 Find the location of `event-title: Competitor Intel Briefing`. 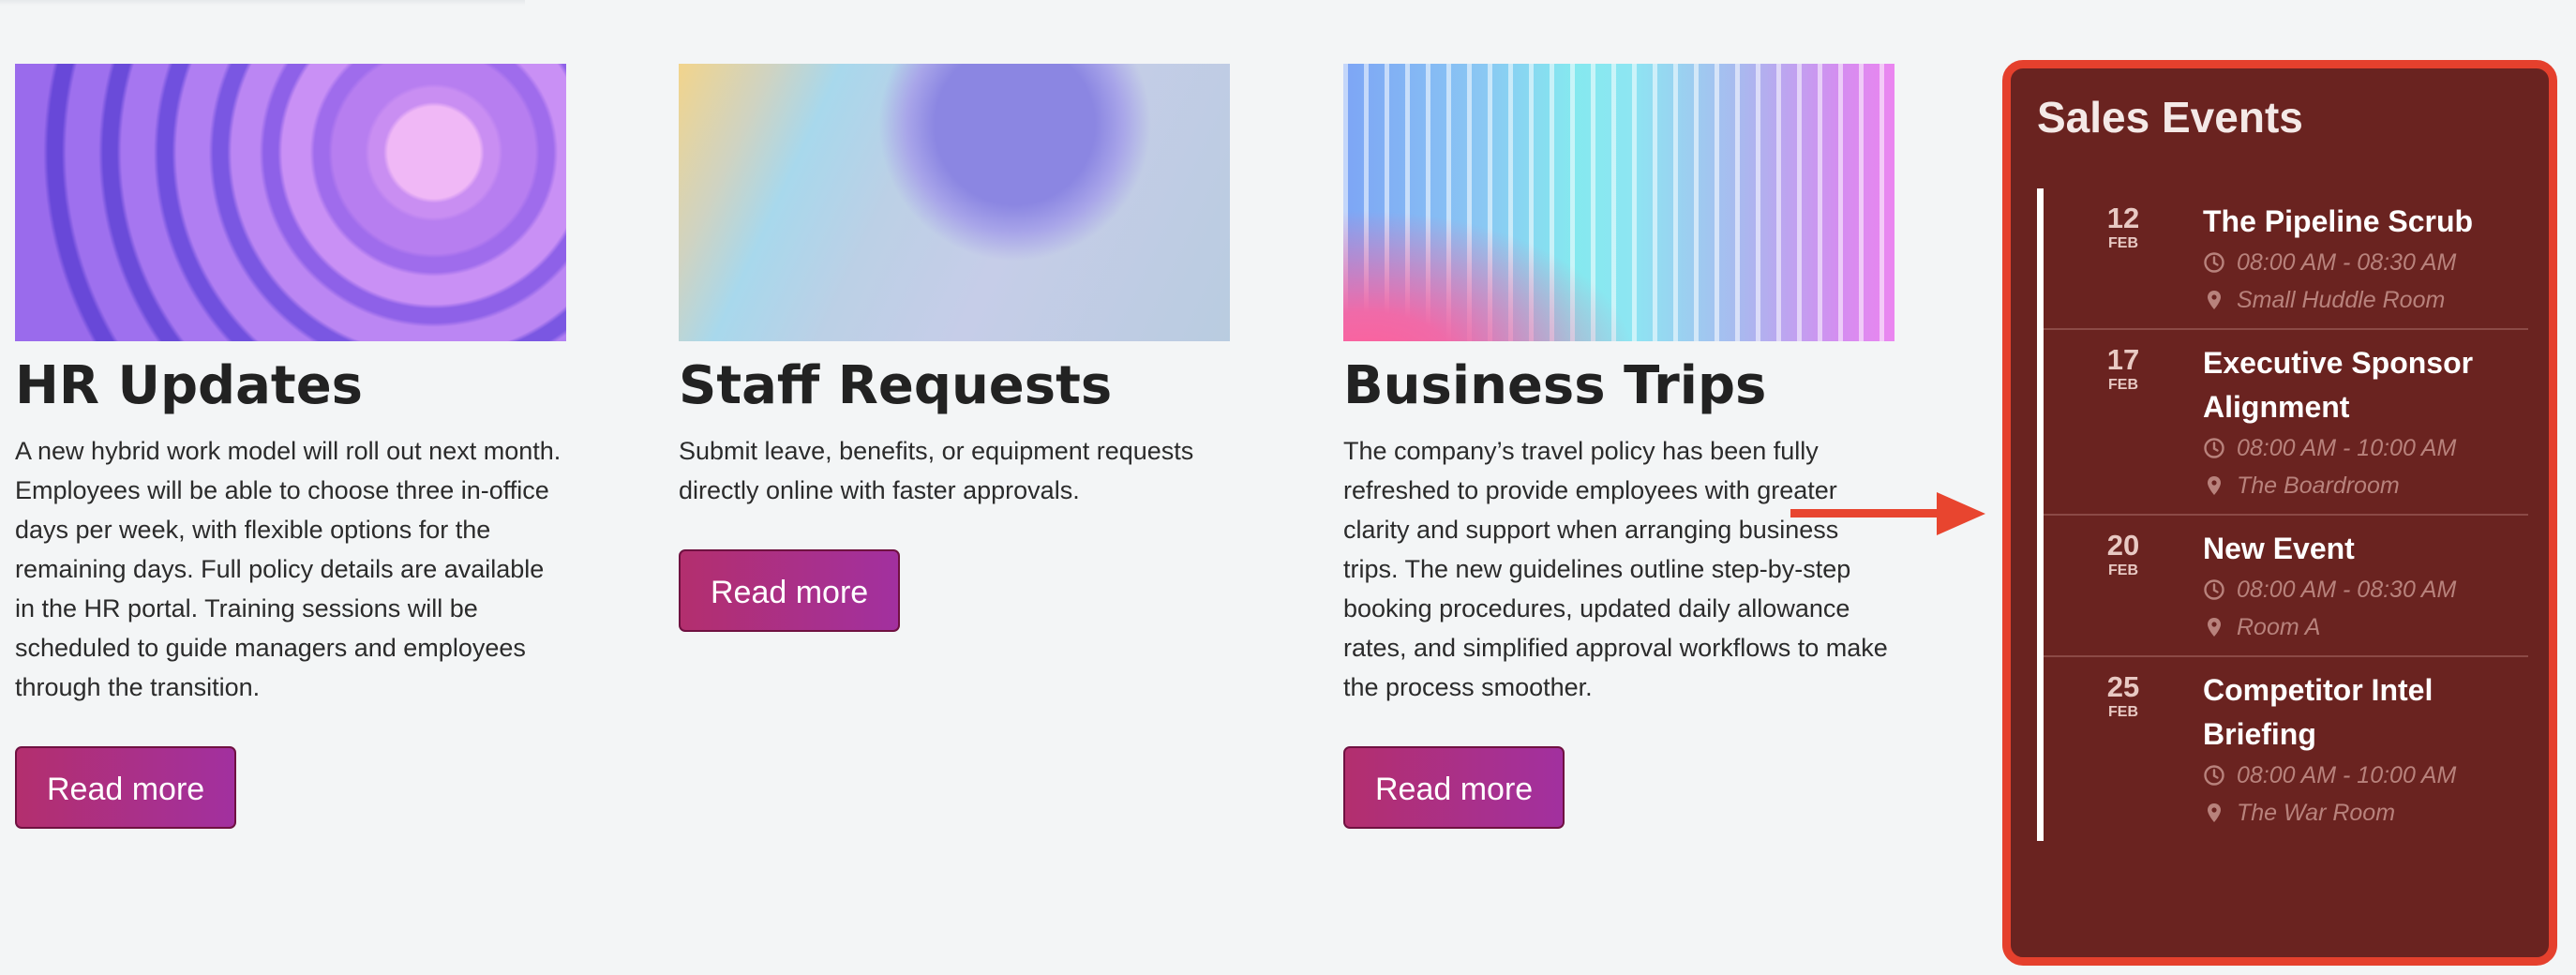

event-title: Competitor Intel Briefing is located at coordinates (2365, 712).